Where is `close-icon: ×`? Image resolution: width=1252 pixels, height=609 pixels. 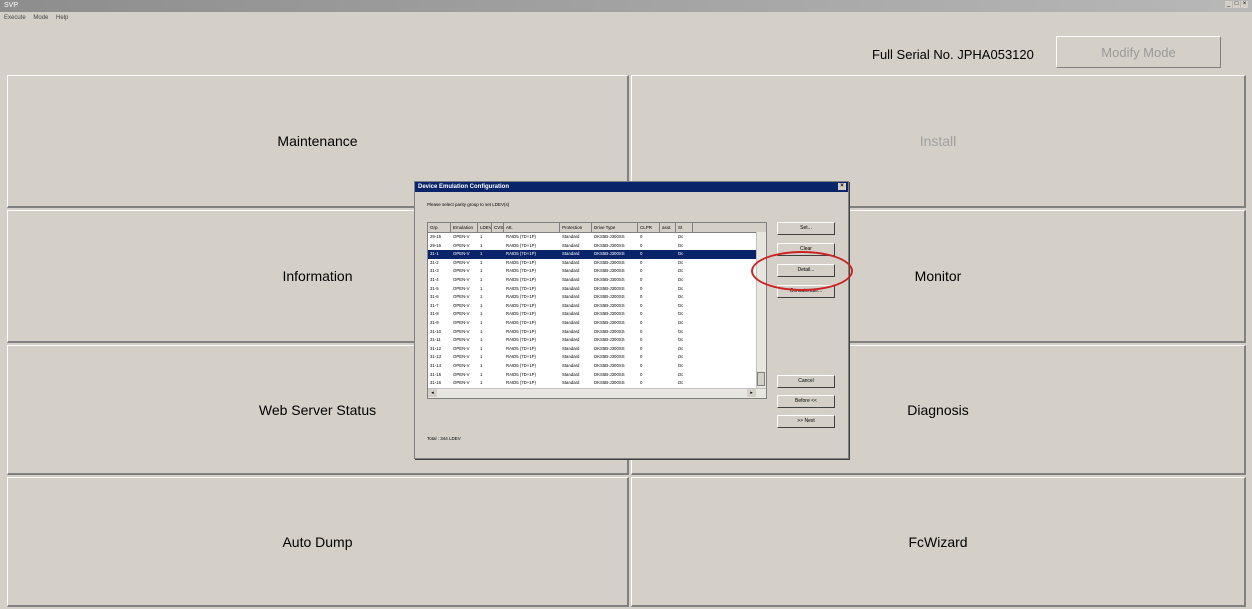
close-icon: × is located at coordinates (1244, 4).